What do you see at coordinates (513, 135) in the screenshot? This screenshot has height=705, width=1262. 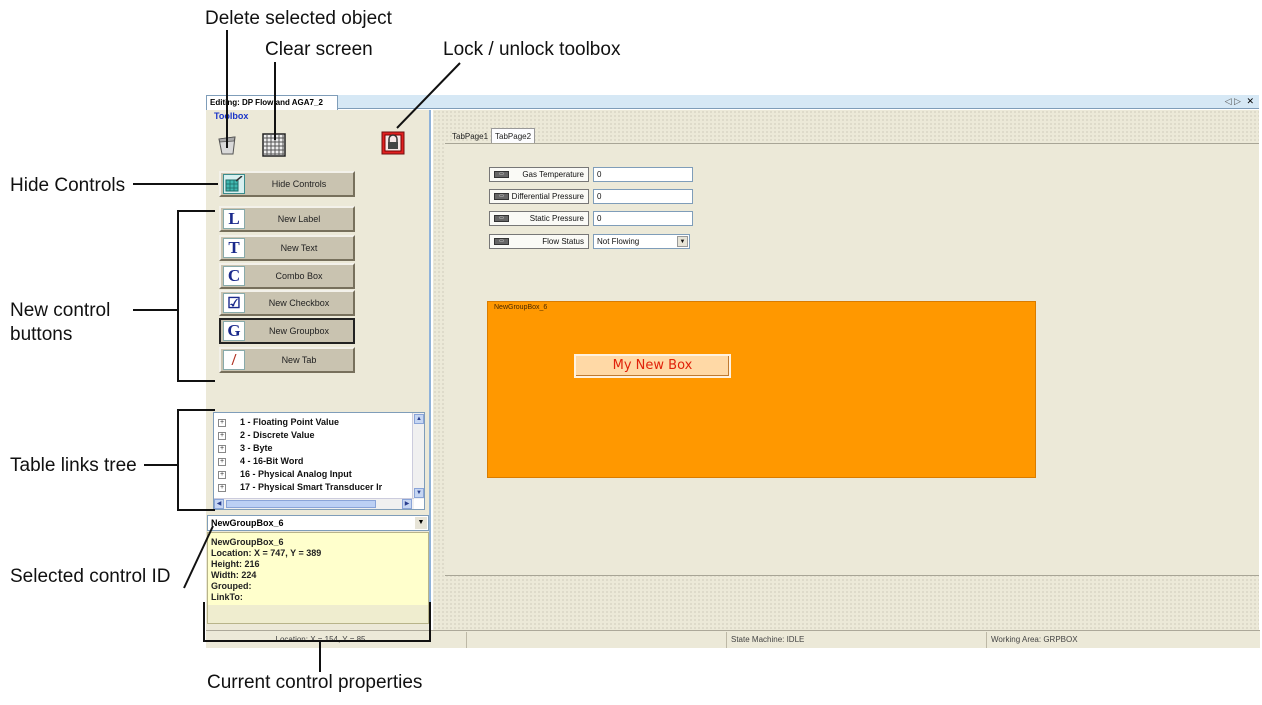 I see `tab-page2: TabPage2` at bounding box center [513, 135].